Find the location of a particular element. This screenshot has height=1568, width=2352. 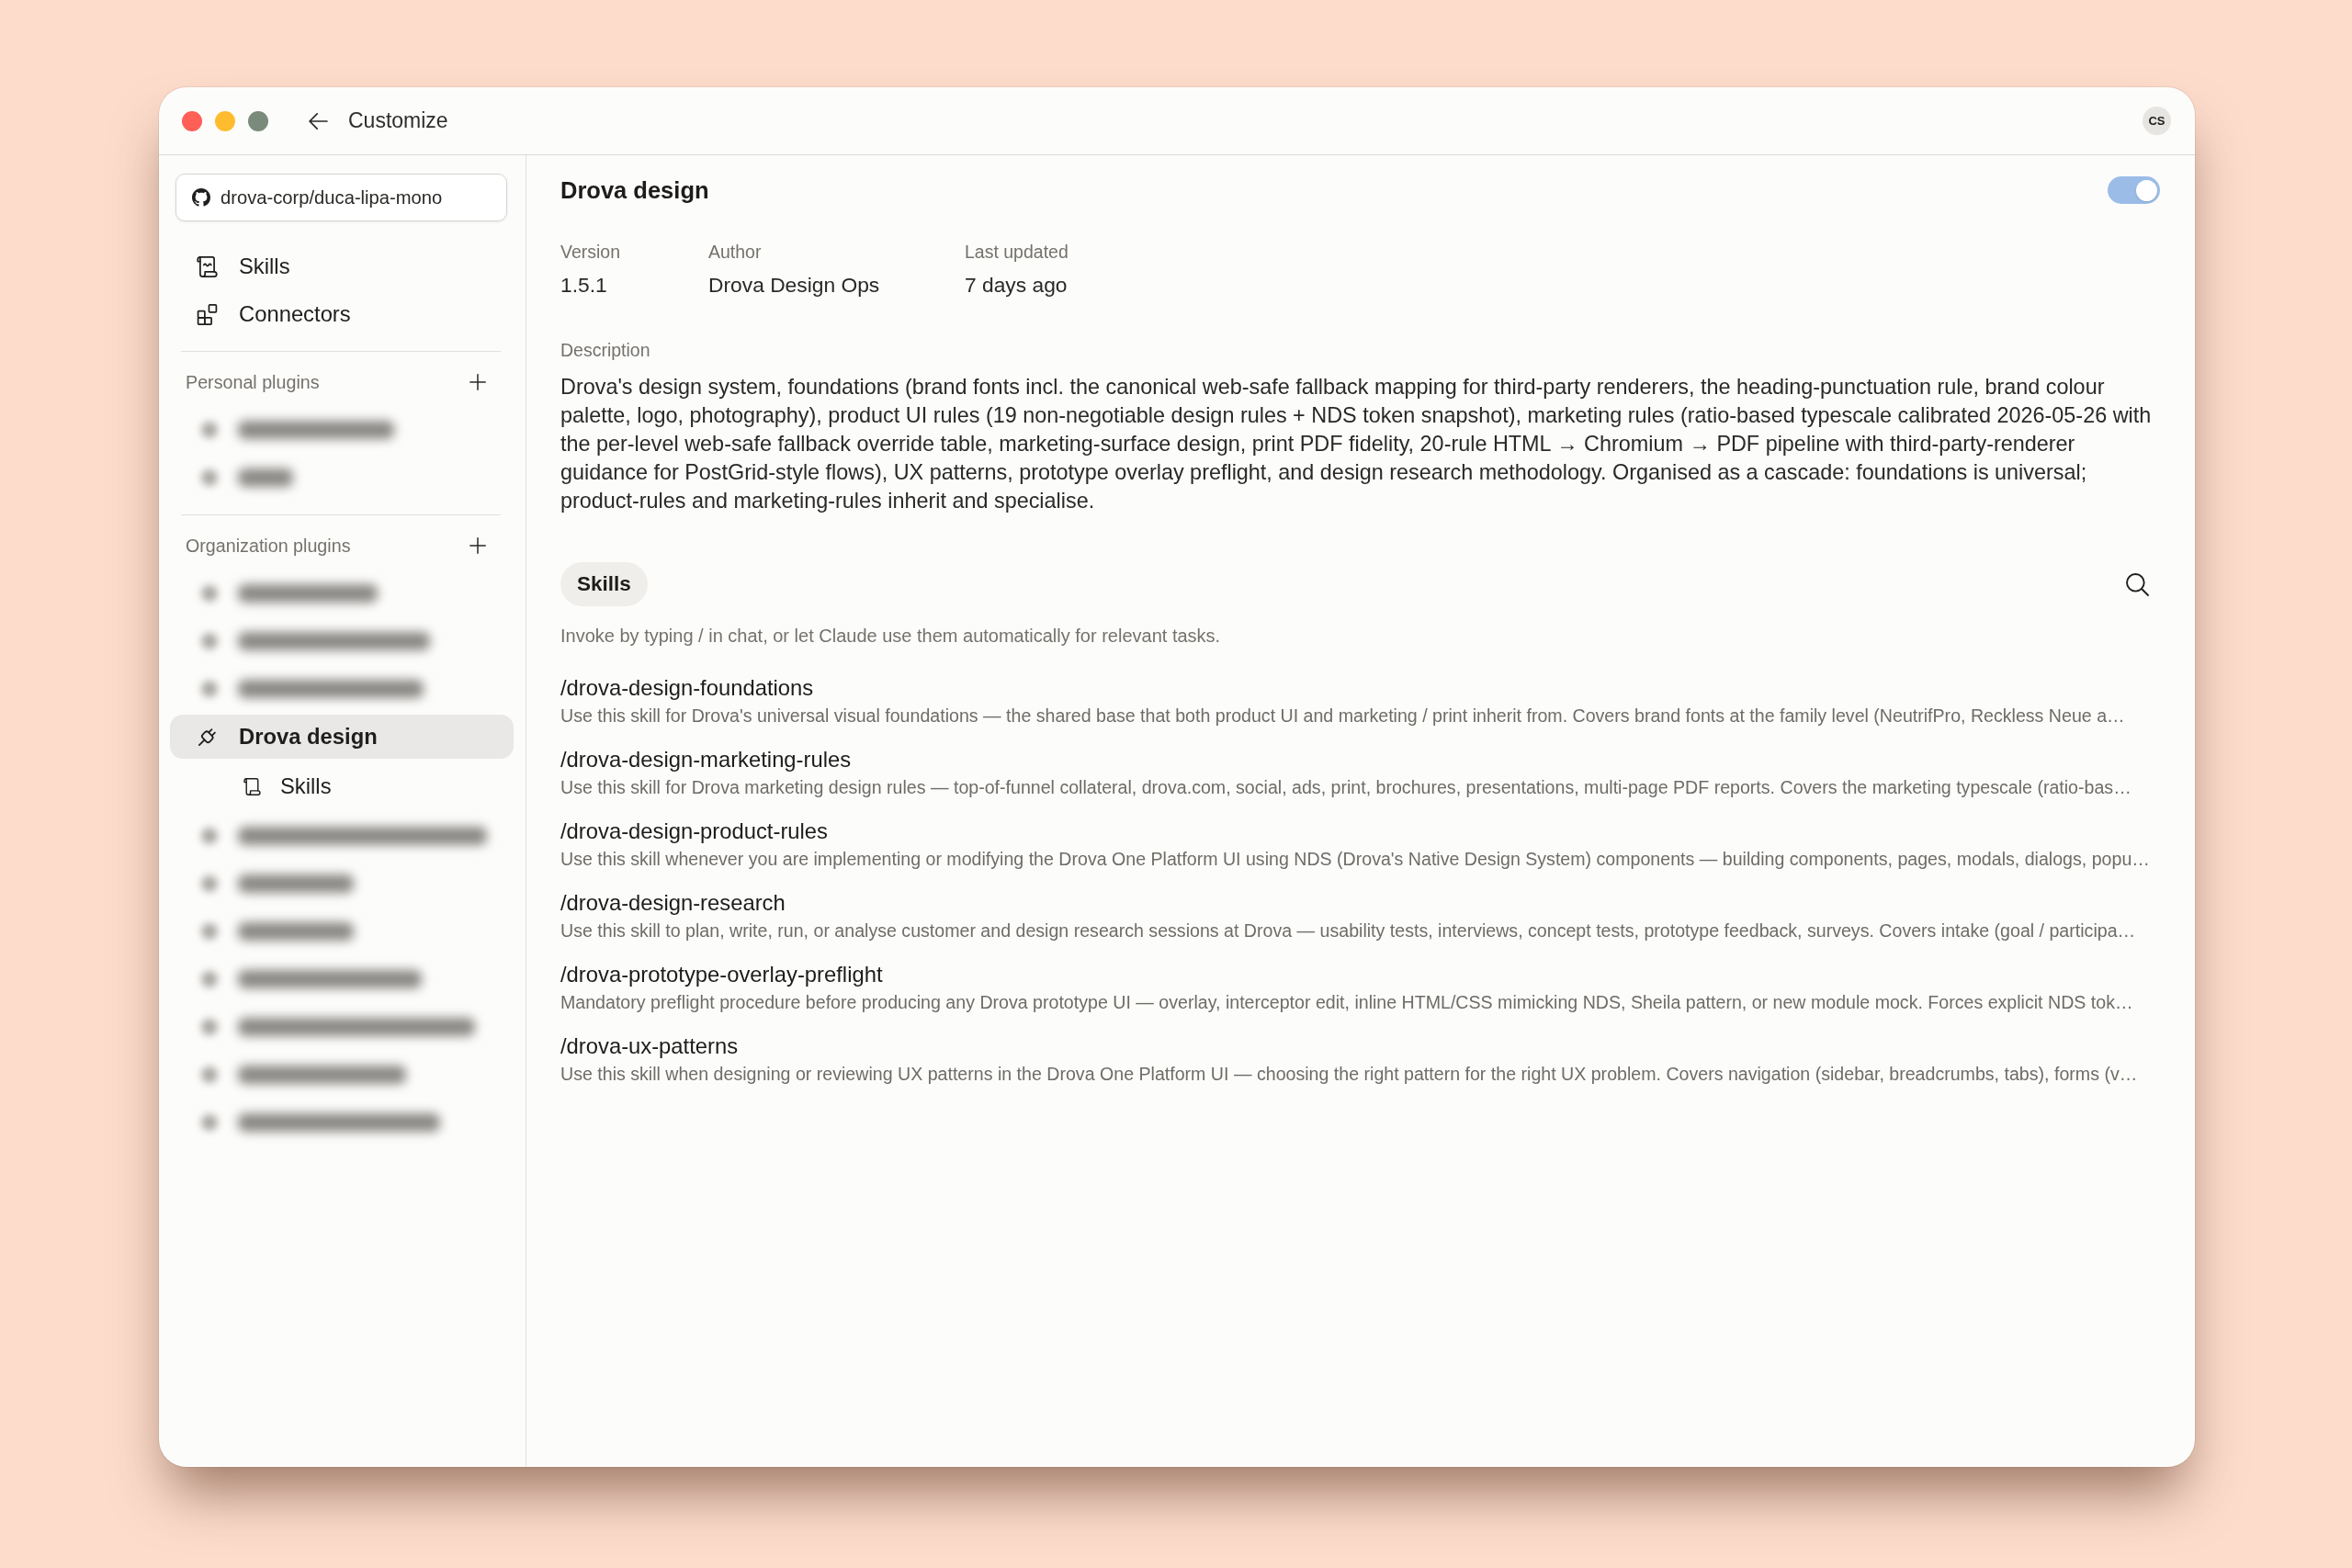

meta-label: Author is located at coordinates (735, 252).